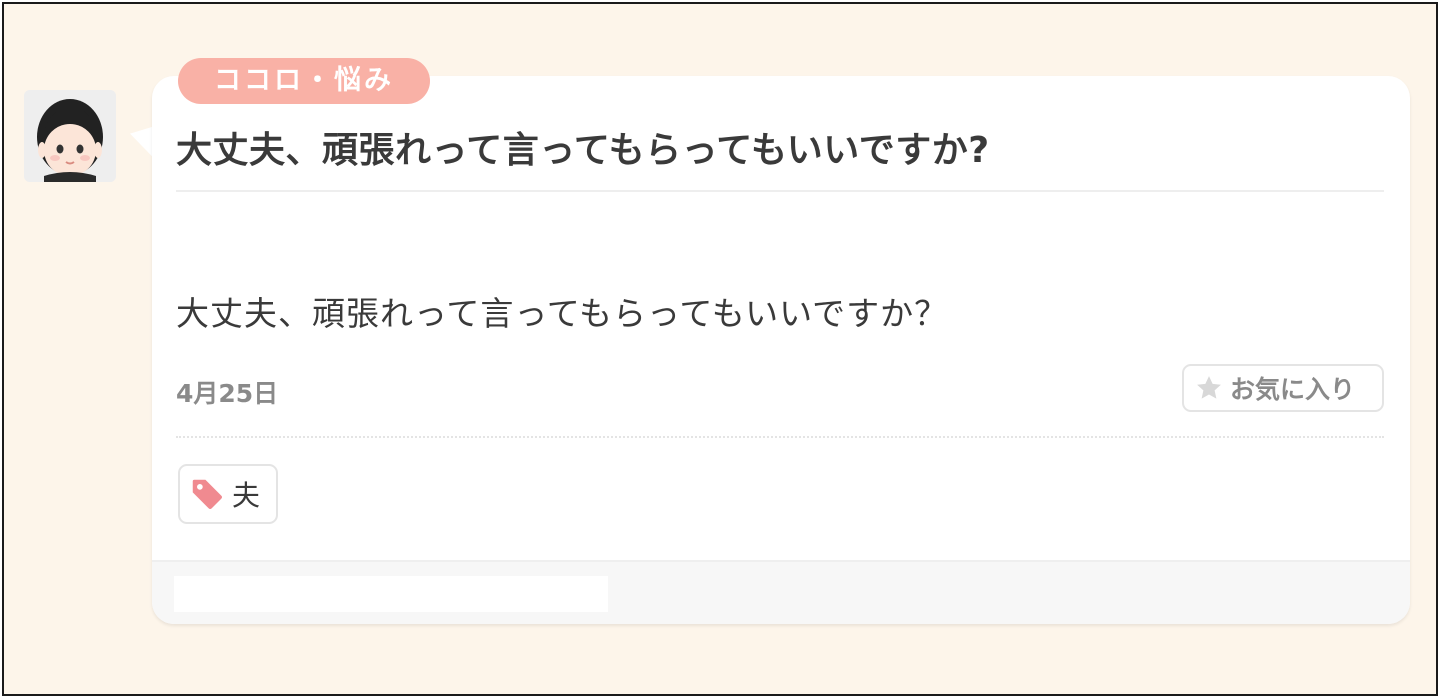  What do you see at coordinates (781, 592) in the screenshot?
I see `card-footer` at bounding box center [781, 592].